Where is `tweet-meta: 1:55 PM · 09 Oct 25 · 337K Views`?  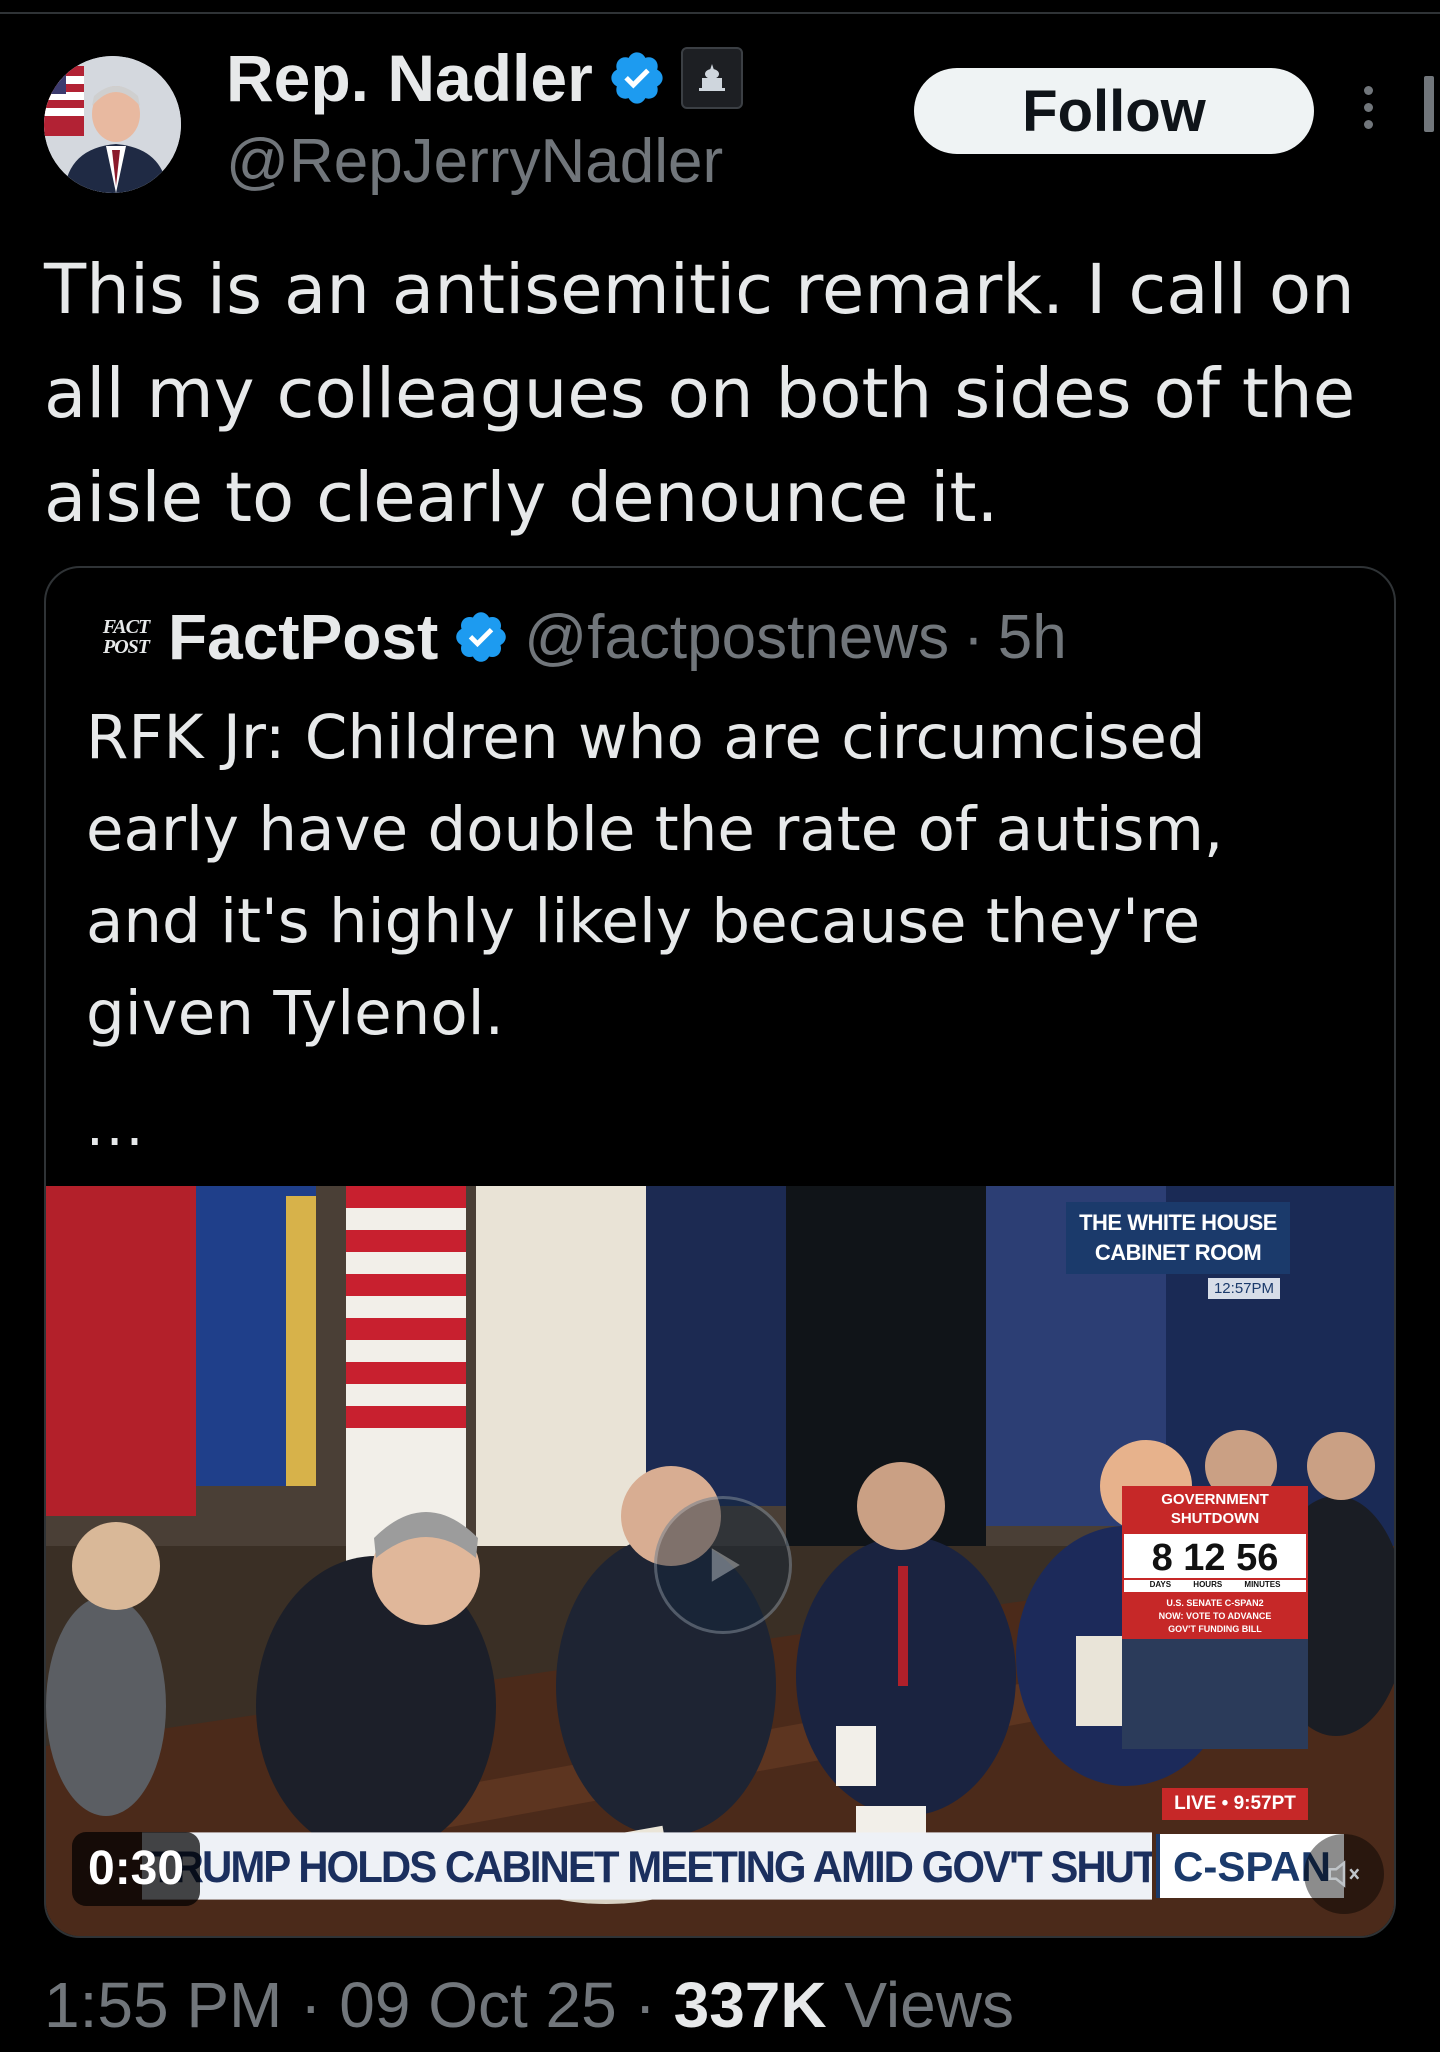
tweet-meta: 1:55 PM · 09 Oct 25 · 337K Views is located at coordinates (529, 2005).